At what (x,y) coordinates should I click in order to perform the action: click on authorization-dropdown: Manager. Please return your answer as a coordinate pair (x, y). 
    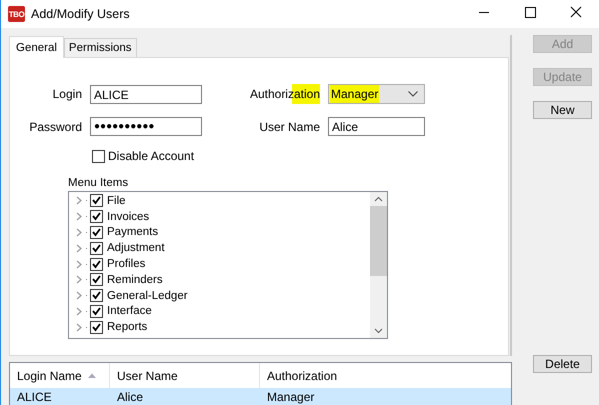
    Looking at the image, I should click on (376, 94).